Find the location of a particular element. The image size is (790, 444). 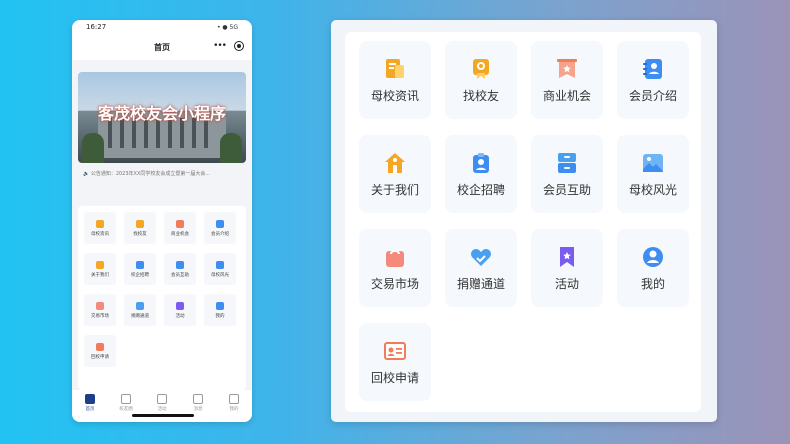

menu-item: 回校申请 is located at coordinates (395, 362).